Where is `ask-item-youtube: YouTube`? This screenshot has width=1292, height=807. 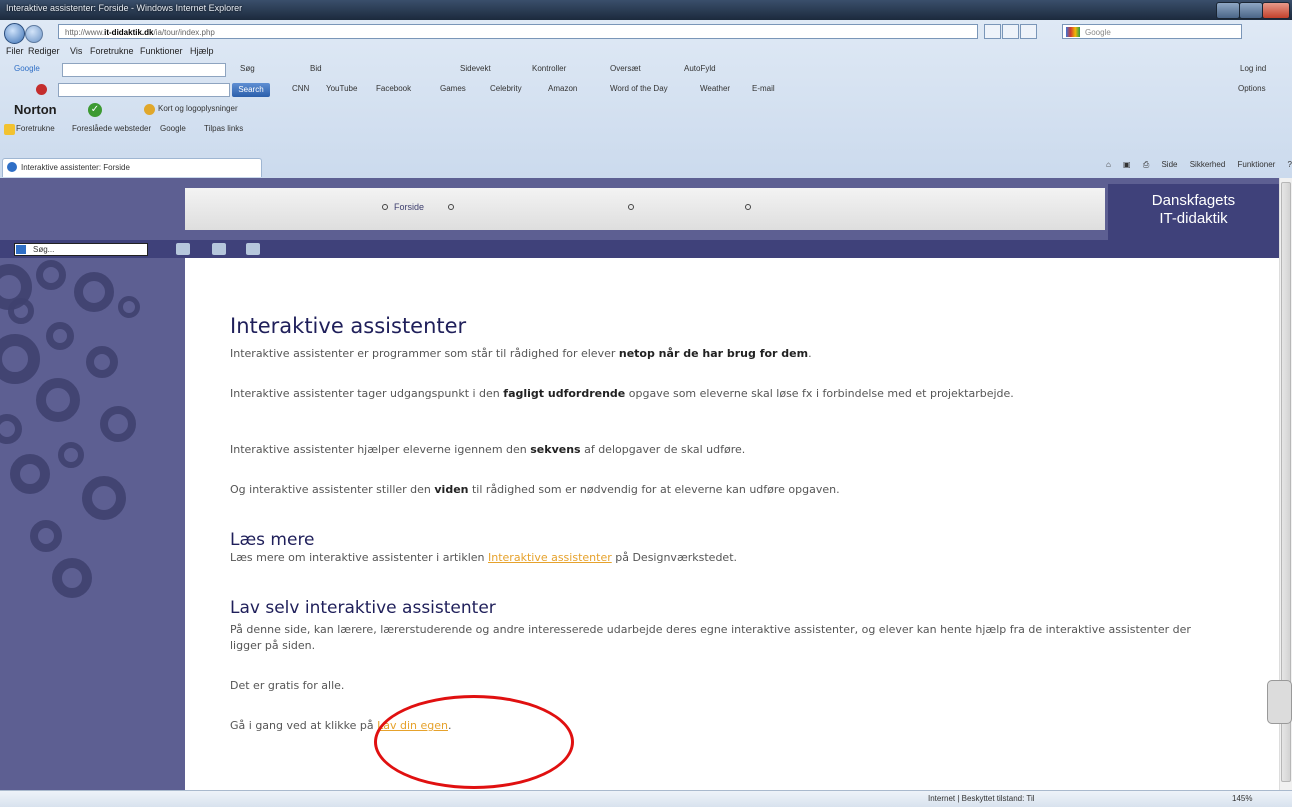 ask-item-youtube: YouTube is located at coordinates (341, 88).